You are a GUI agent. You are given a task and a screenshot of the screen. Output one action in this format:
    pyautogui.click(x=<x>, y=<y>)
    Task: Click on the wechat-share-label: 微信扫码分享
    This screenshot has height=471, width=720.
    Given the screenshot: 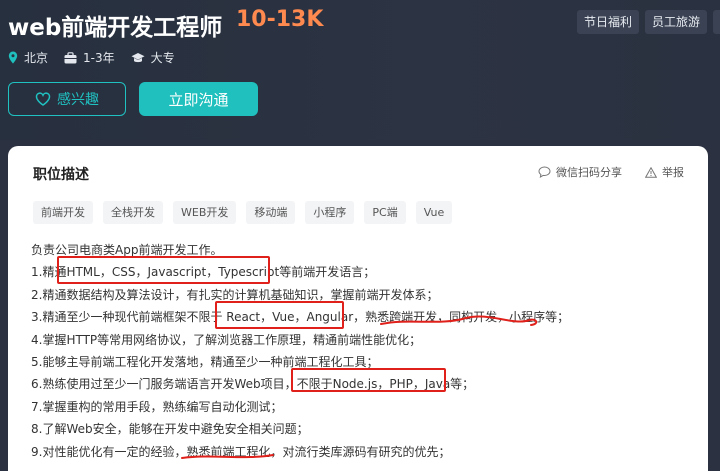 What is the action you would take?
    pyautogui.click(x=589, y=172)
    